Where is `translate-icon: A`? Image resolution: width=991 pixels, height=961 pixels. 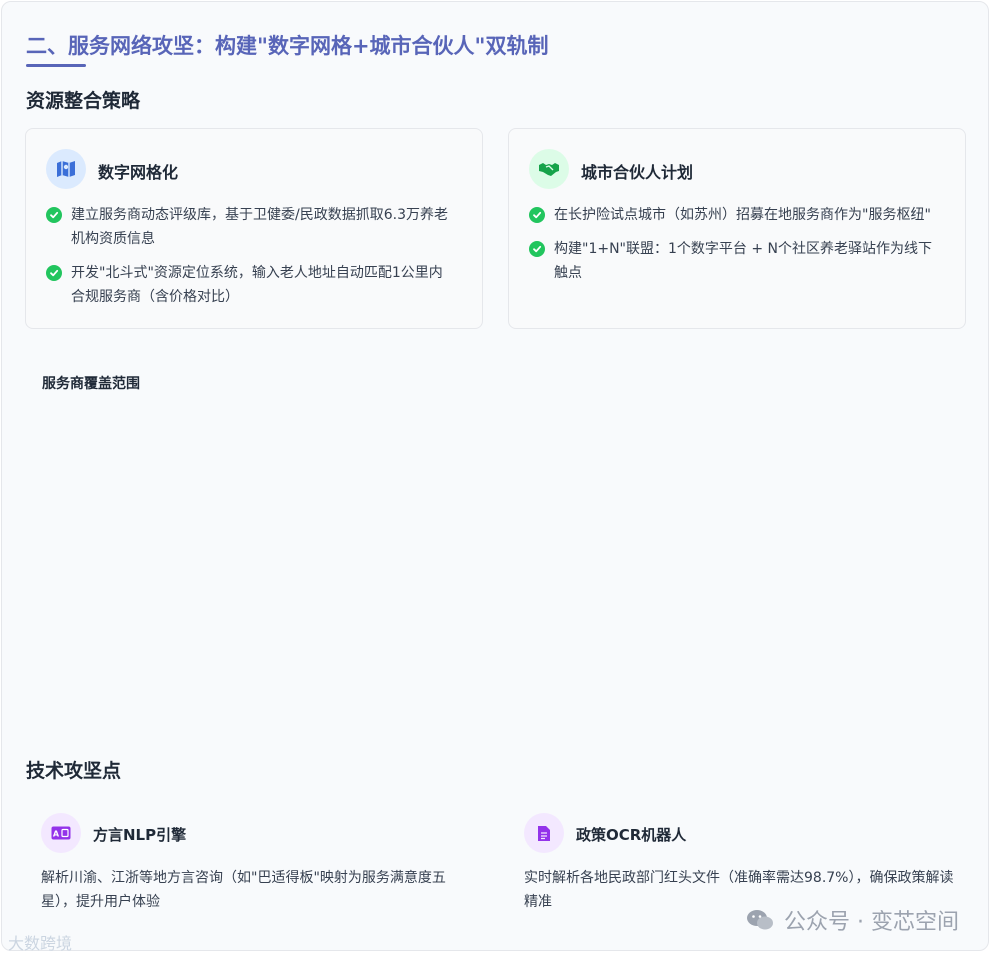 translate-icon: A is located at coordinates (61, 833).